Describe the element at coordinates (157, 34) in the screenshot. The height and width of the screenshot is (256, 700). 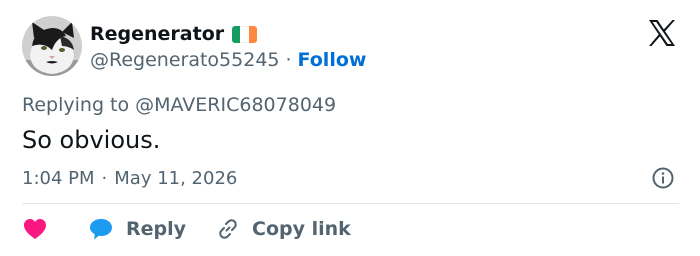
I see `display-name: Regenerator` at that location.